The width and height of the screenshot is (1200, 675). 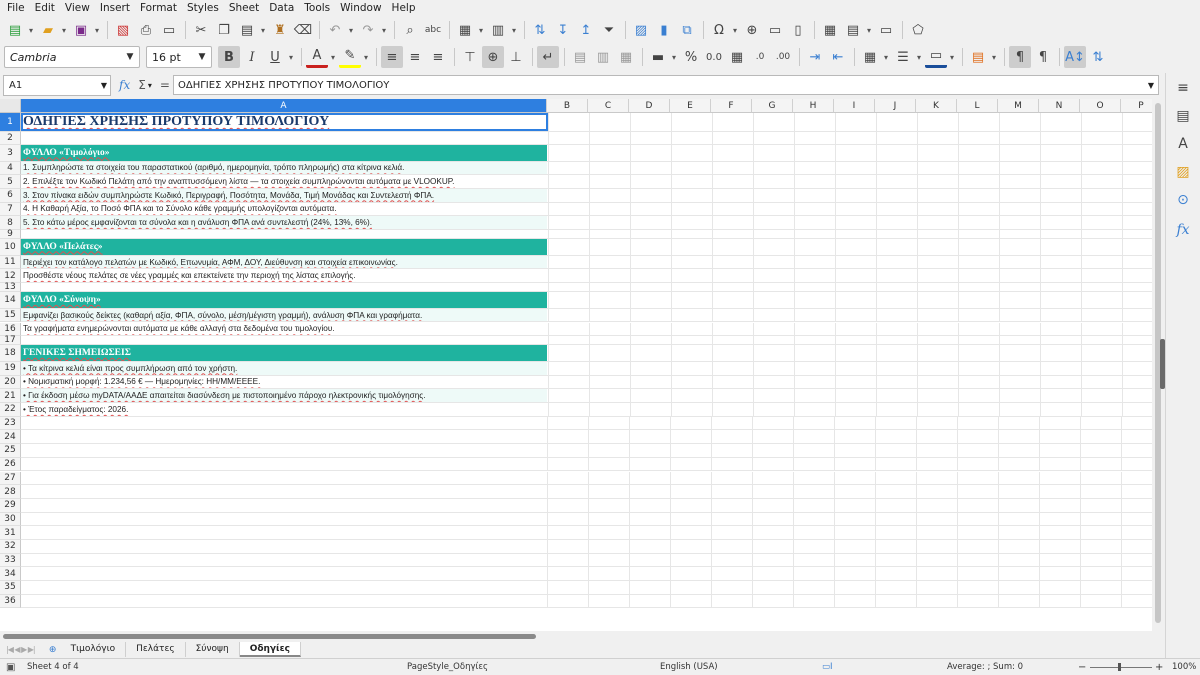 What do you see at coordinates (115, 8) in the screenshot?
I see `menu-item-insert: Insert` at bounding box center [115, 8].